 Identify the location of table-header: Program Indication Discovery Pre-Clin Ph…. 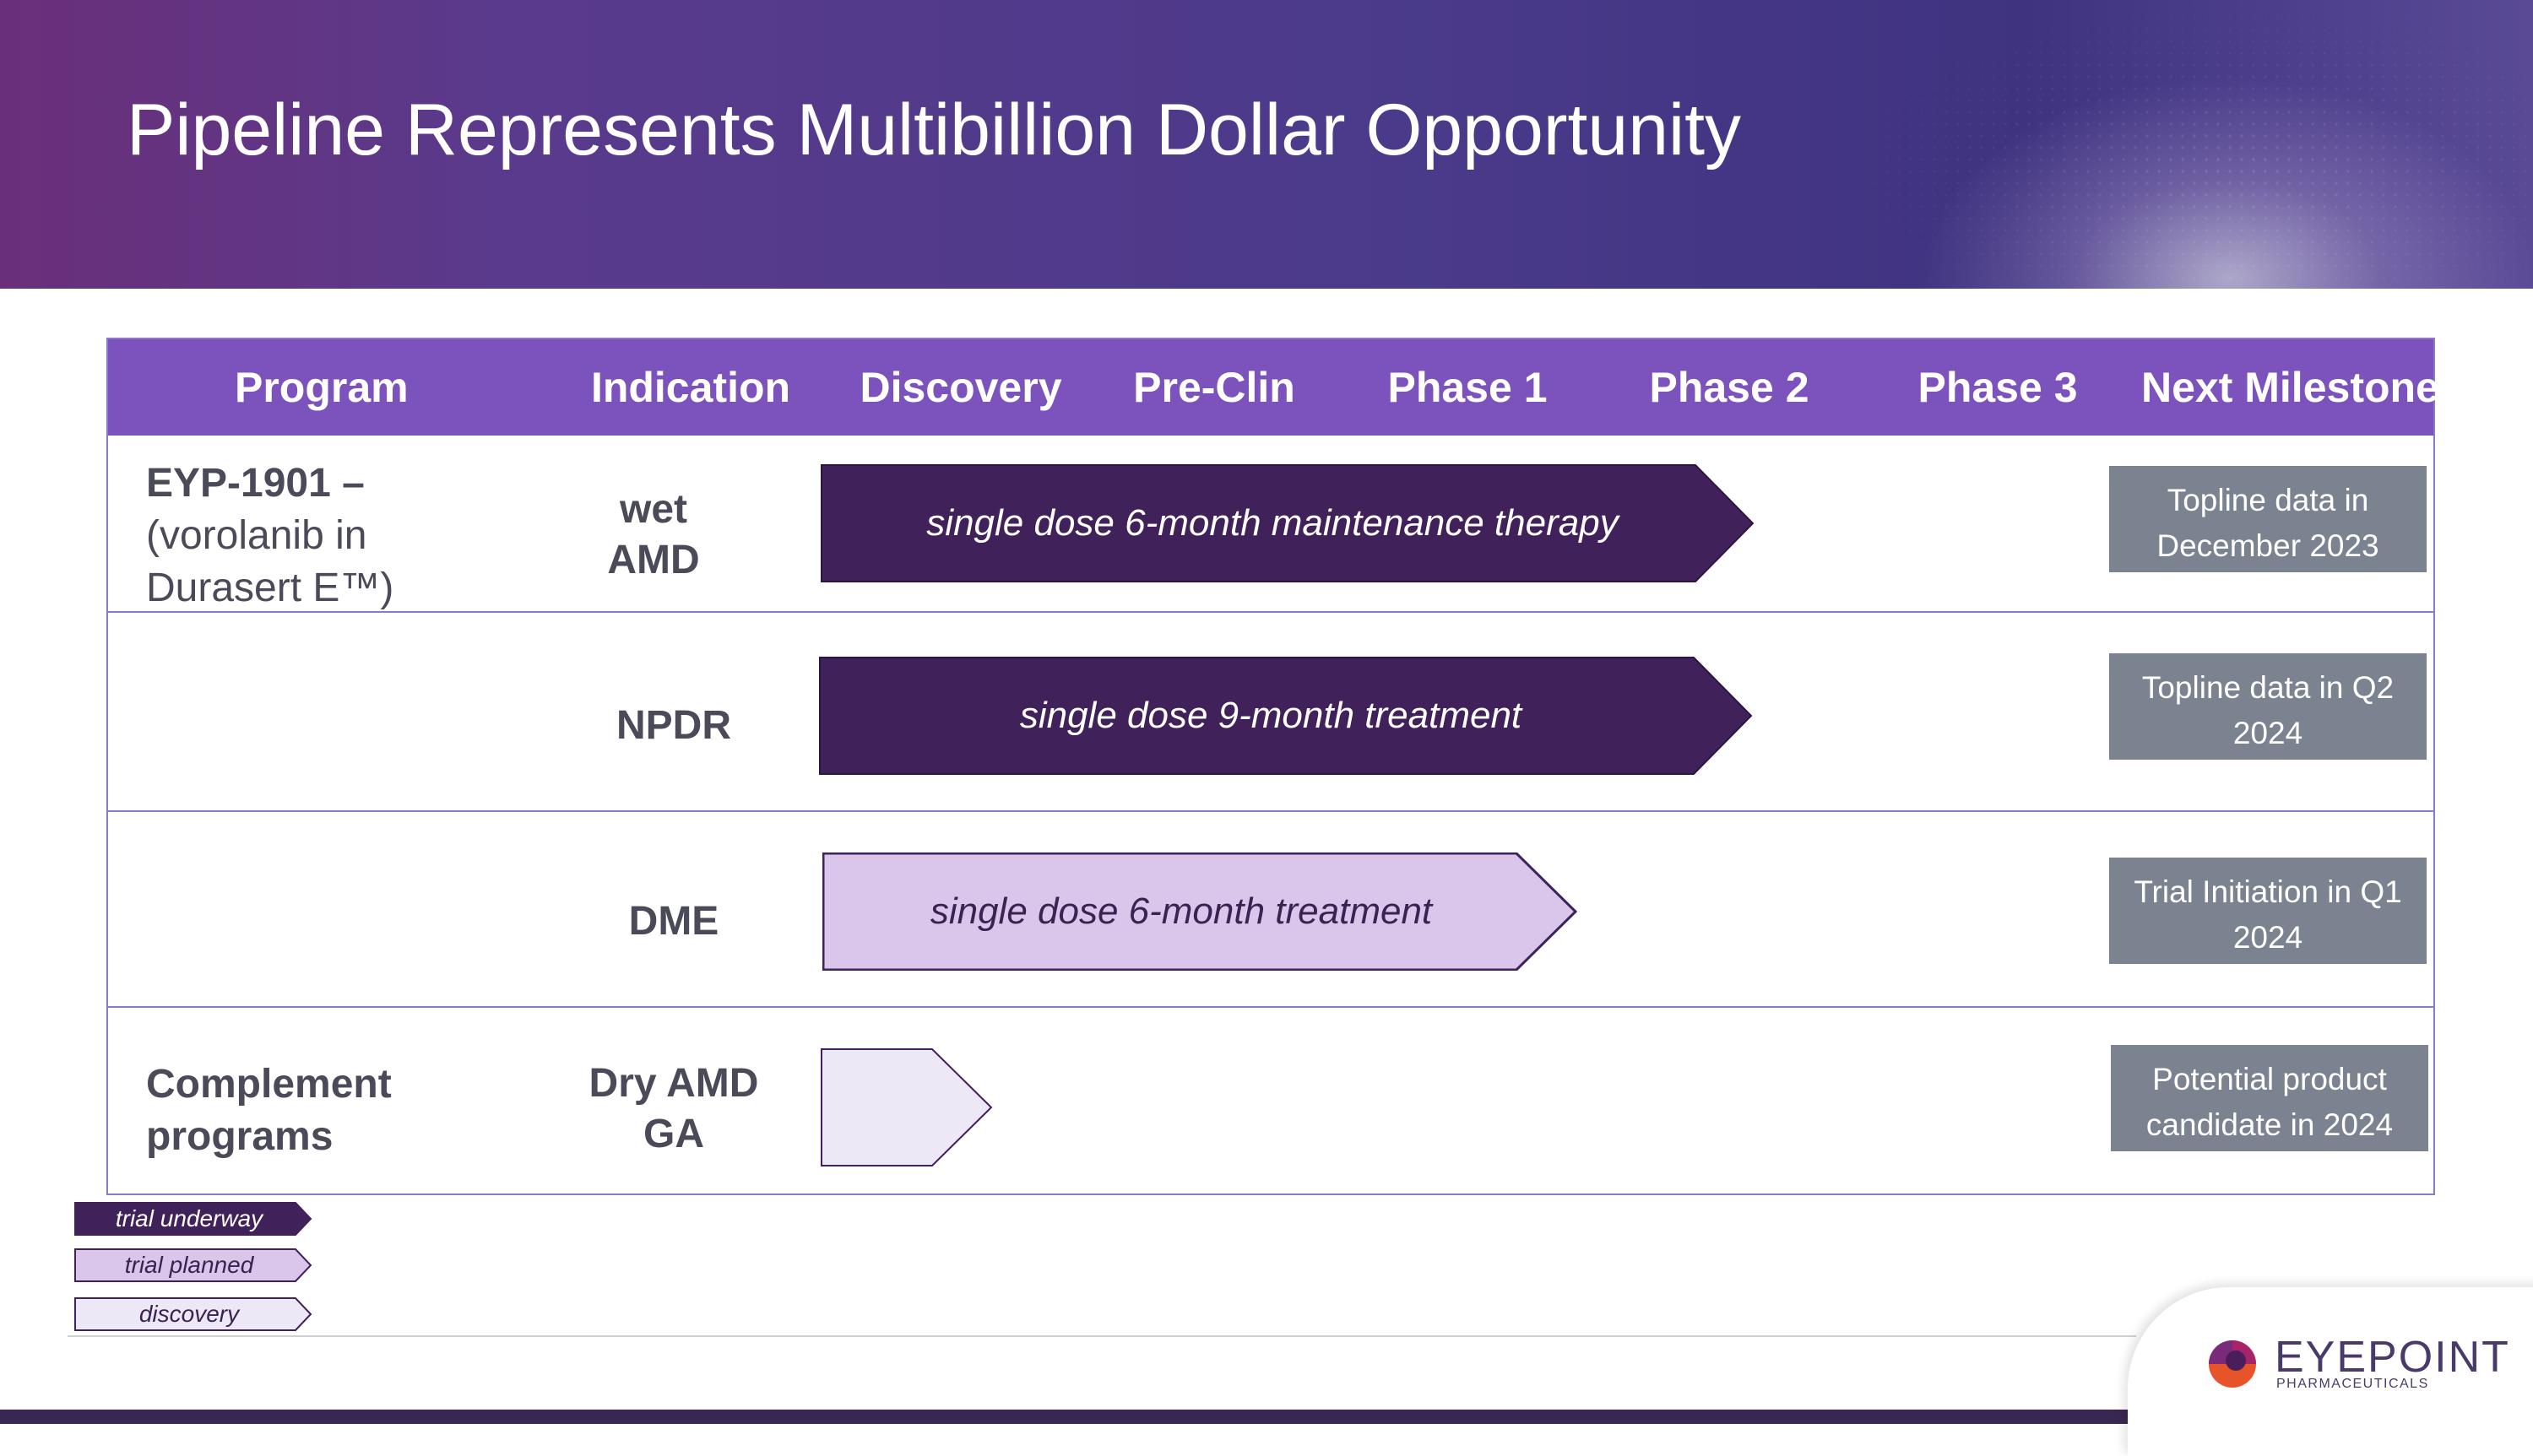
(1274, 387).